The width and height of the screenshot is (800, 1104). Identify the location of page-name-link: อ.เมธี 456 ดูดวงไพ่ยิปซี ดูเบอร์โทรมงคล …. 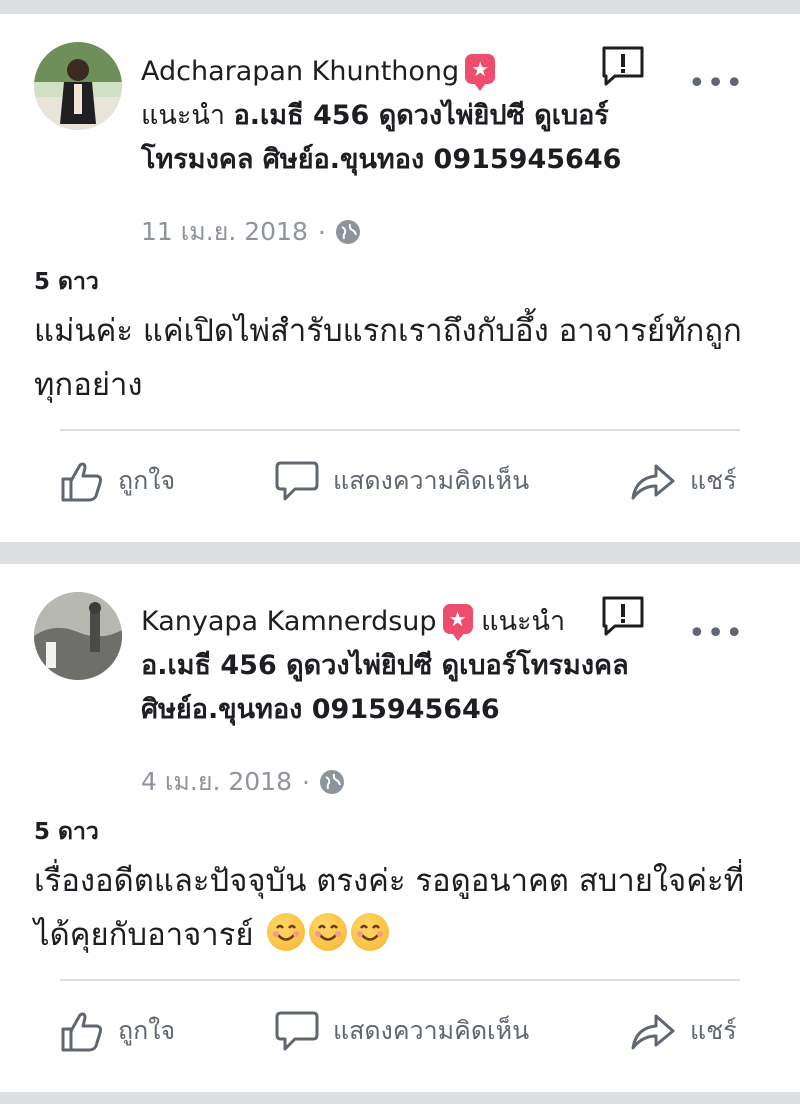
(385, 687).